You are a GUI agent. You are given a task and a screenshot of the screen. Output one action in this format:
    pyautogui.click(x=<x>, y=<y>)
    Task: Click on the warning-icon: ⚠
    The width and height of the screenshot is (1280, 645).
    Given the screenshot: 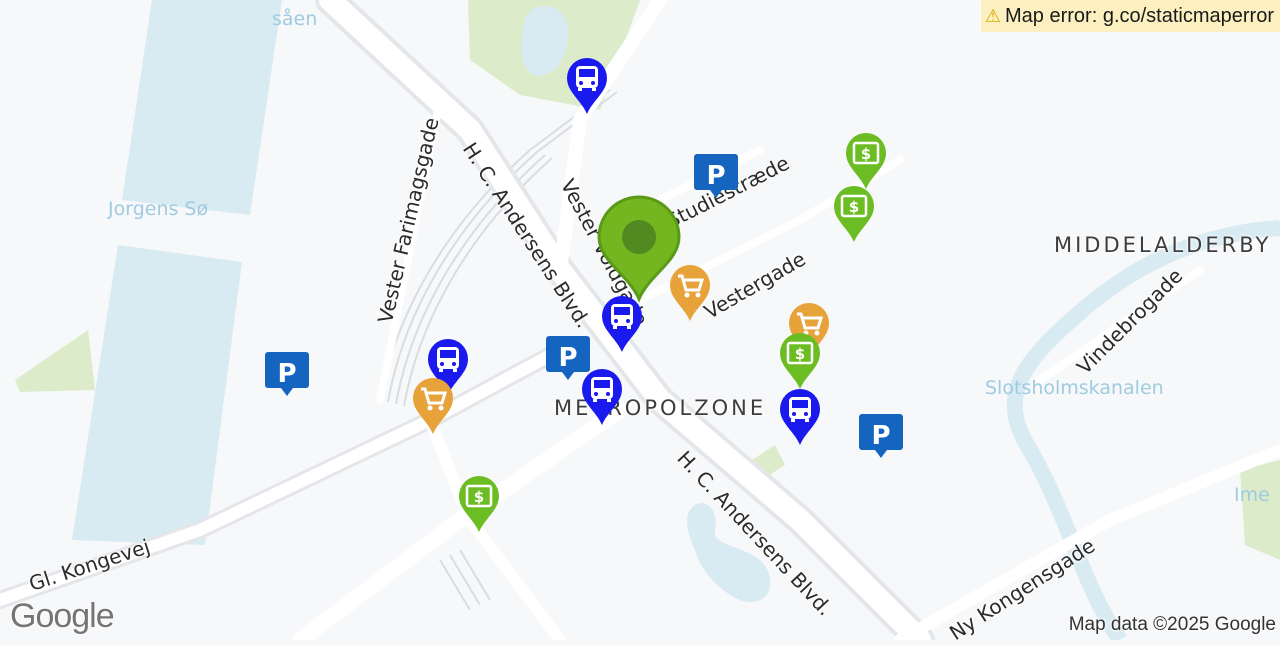 What is the action you would take?
    pyautogui.click(x=993, y=15)
    